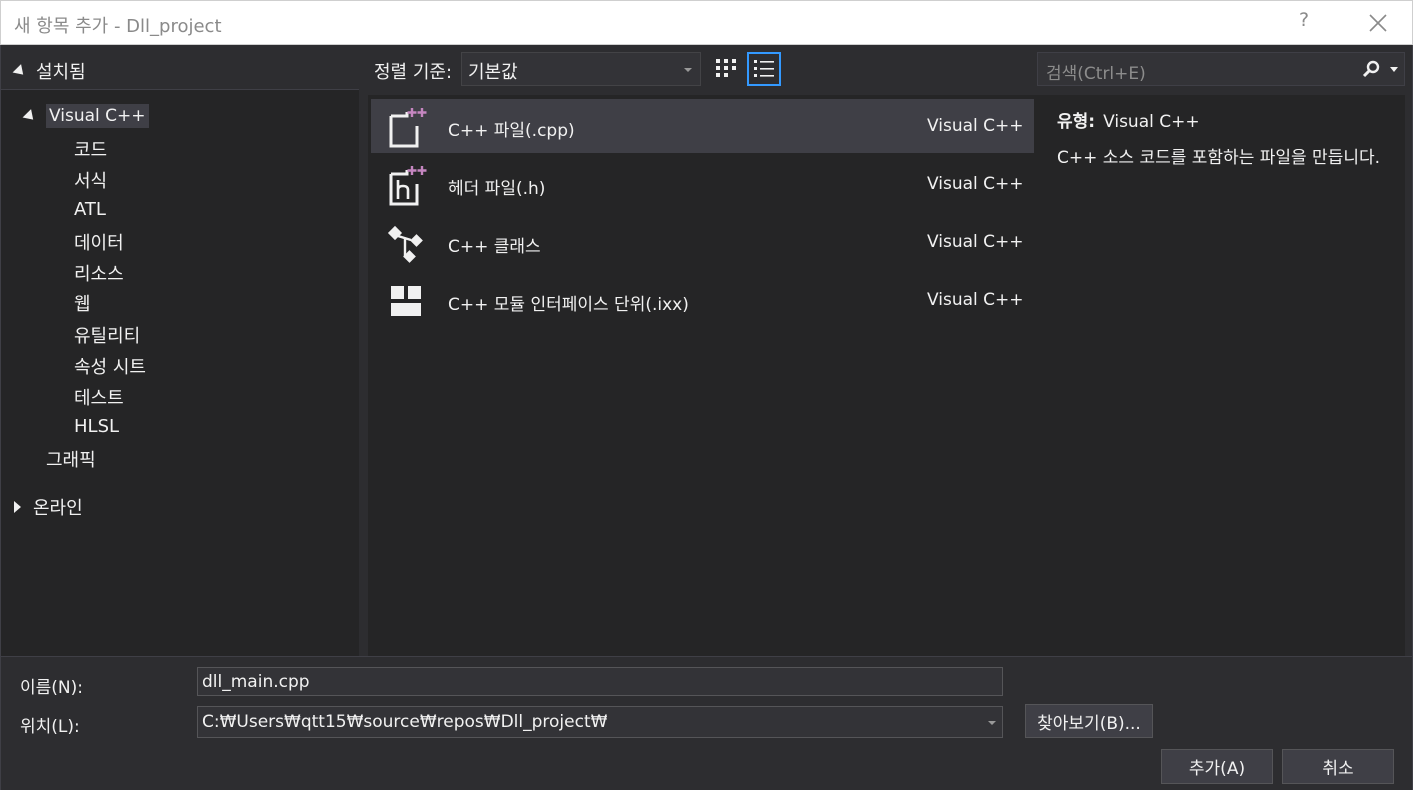 The image size is (1413, 790). Describe the element at coordinates (702, 184) in the screenshot. I see `template-row-header-file: 헤더 파일(.h) Visual C++` at that location.